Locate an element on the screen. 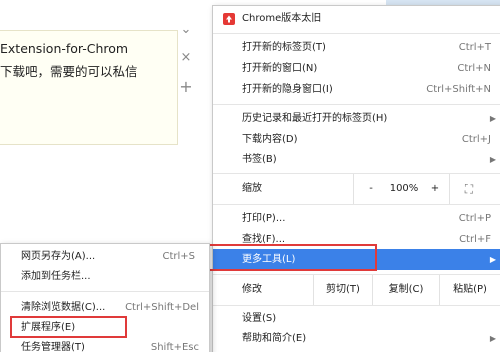 The width and height of the screenshot is (500, 352). annotation-box-more-tools is located at coordinates (292, 257).